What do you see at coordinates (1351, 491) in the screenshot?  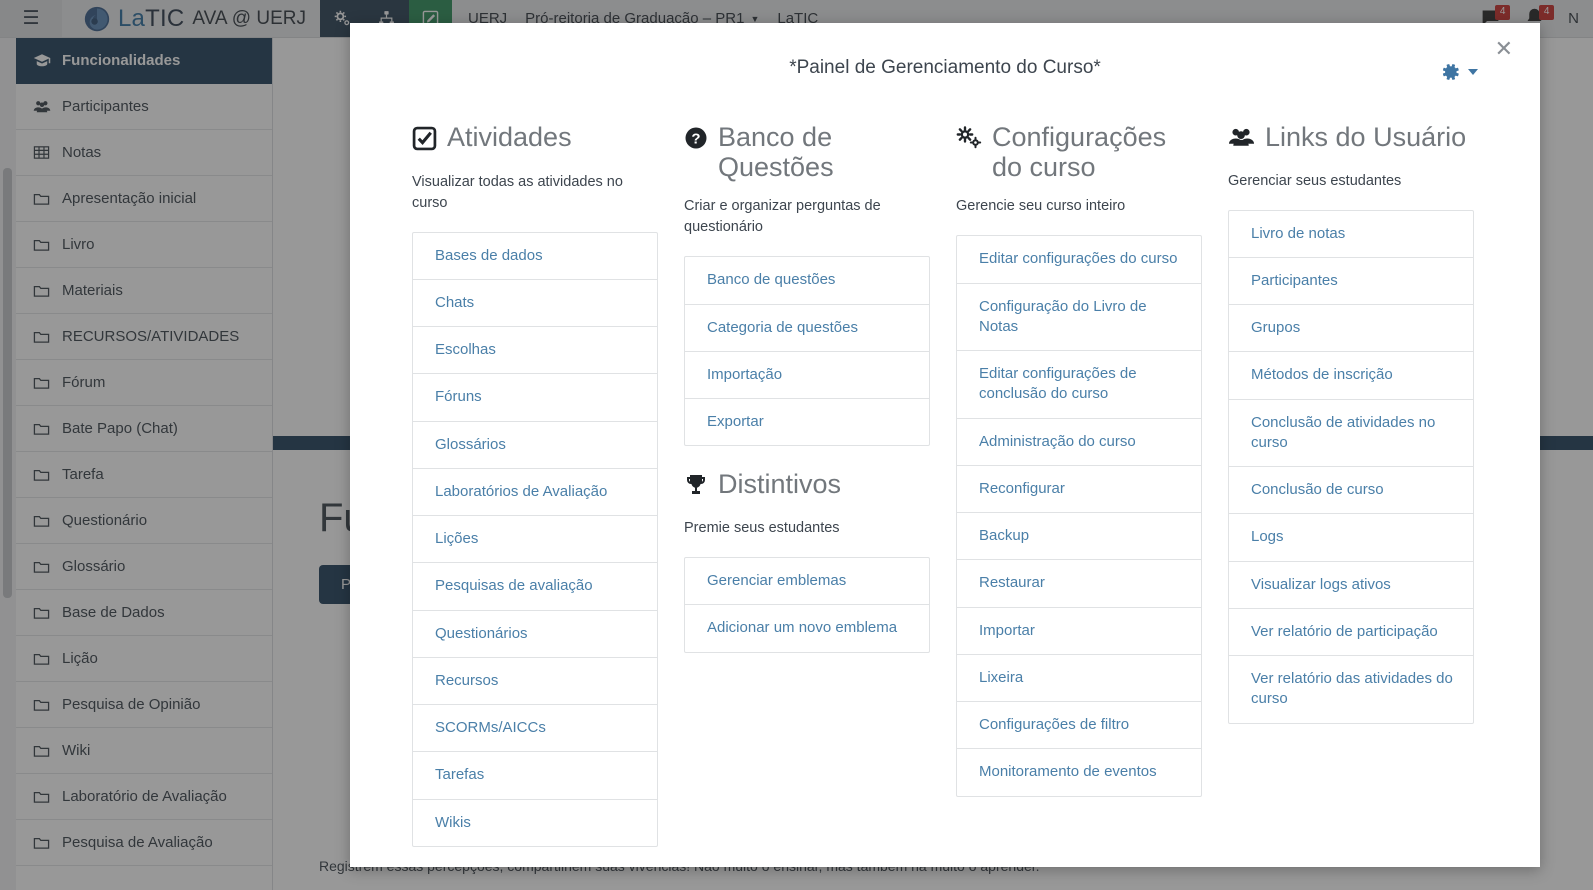 I see `list-item: Conclusão de curso` at bounding box center [1351, 491].